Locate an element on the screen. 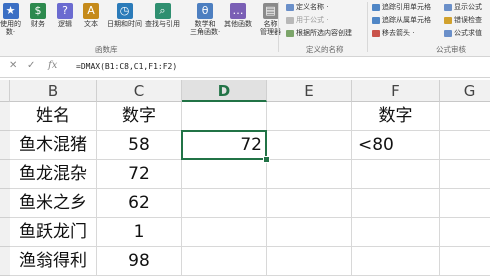 This screenshot has width=490, height=276. cell-c5: 1 is located at coordinates (139, 232).